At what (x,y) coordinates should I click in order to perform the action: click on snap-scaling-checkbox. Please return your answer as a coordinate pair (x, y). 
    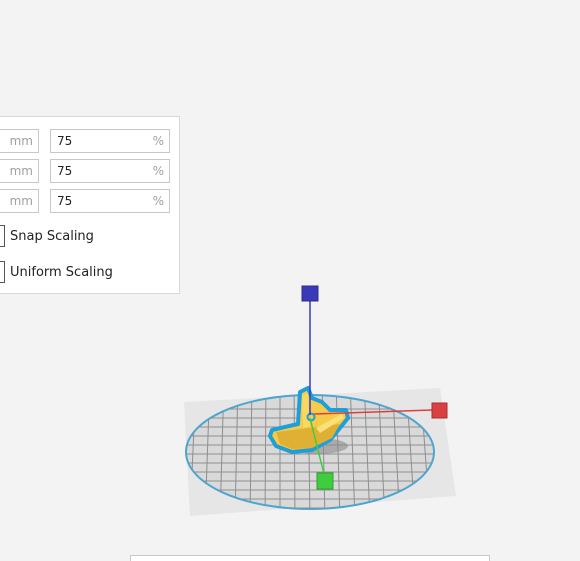
    Looking at the image, I should click on (2, 236).